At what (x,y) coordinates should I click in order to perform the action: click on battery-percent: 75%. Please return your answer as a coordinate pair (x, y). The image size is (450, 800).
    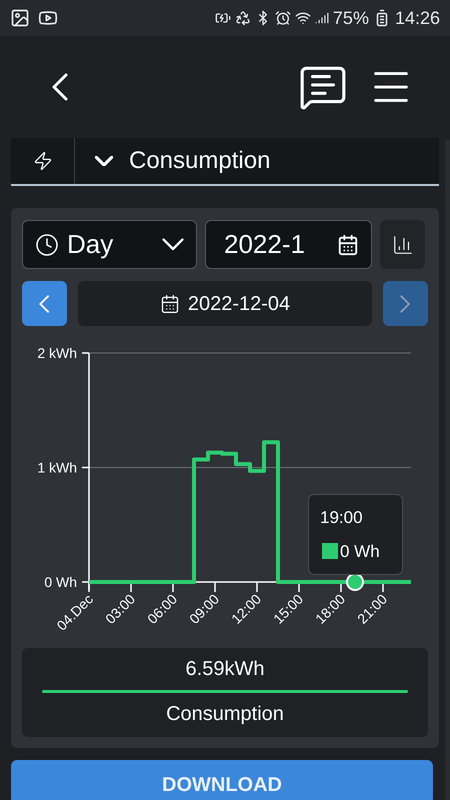
    Looking at the image, I should click on (350, 18).